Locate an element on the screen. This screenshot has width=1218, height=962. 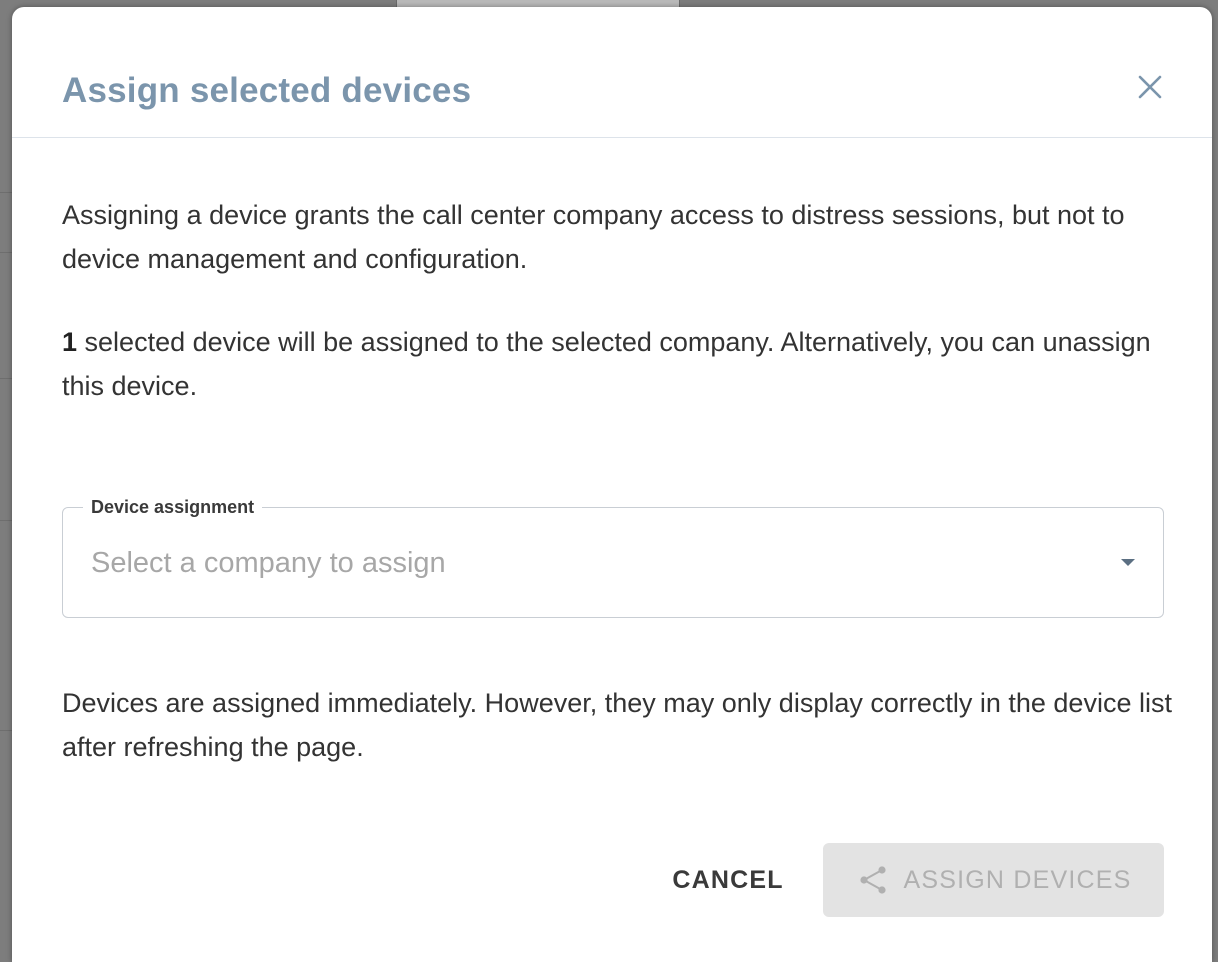
cancel-button: CANCEL is located at coordinates (728, 880).